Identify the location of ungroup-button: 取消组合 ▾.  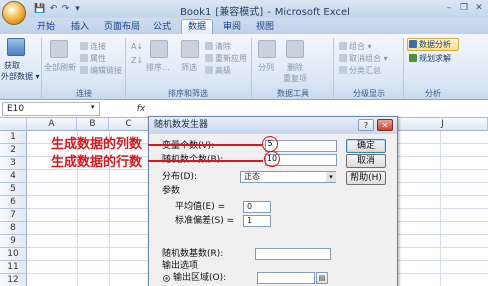
(363, 59).